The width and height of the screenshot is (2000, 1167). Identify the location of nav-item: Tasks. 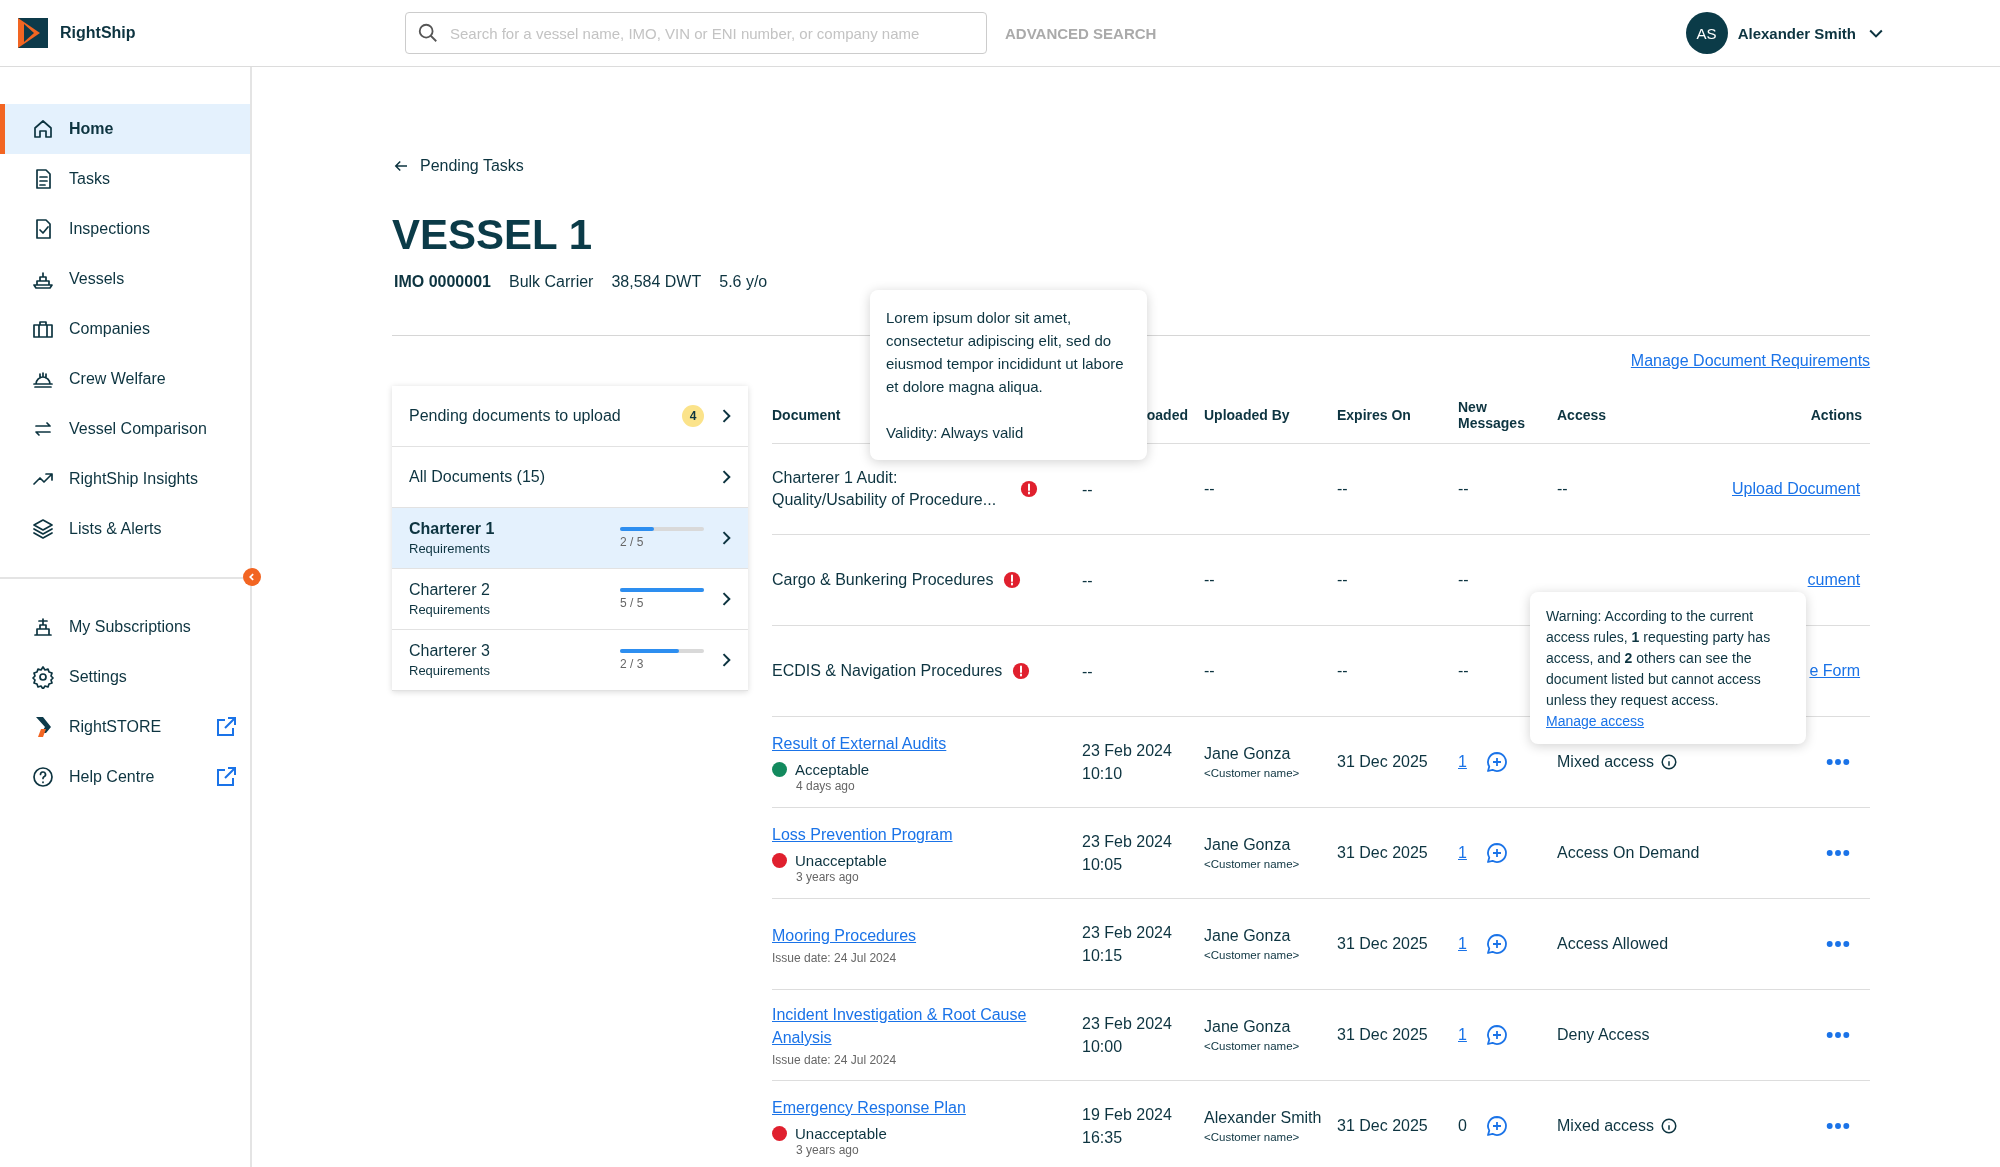
(125, 179).